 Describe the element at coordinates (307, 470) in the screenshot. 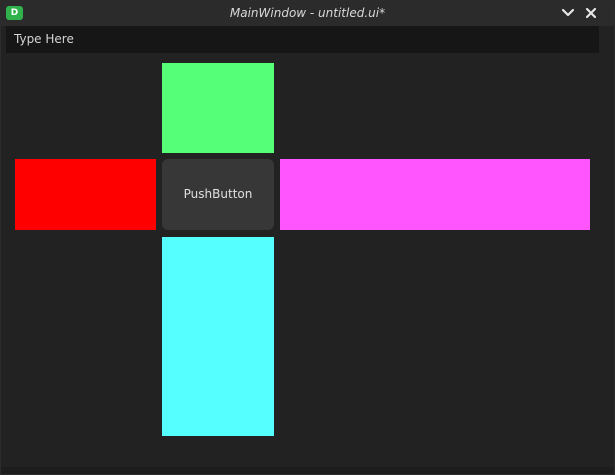

I see `status-strip` at that location.